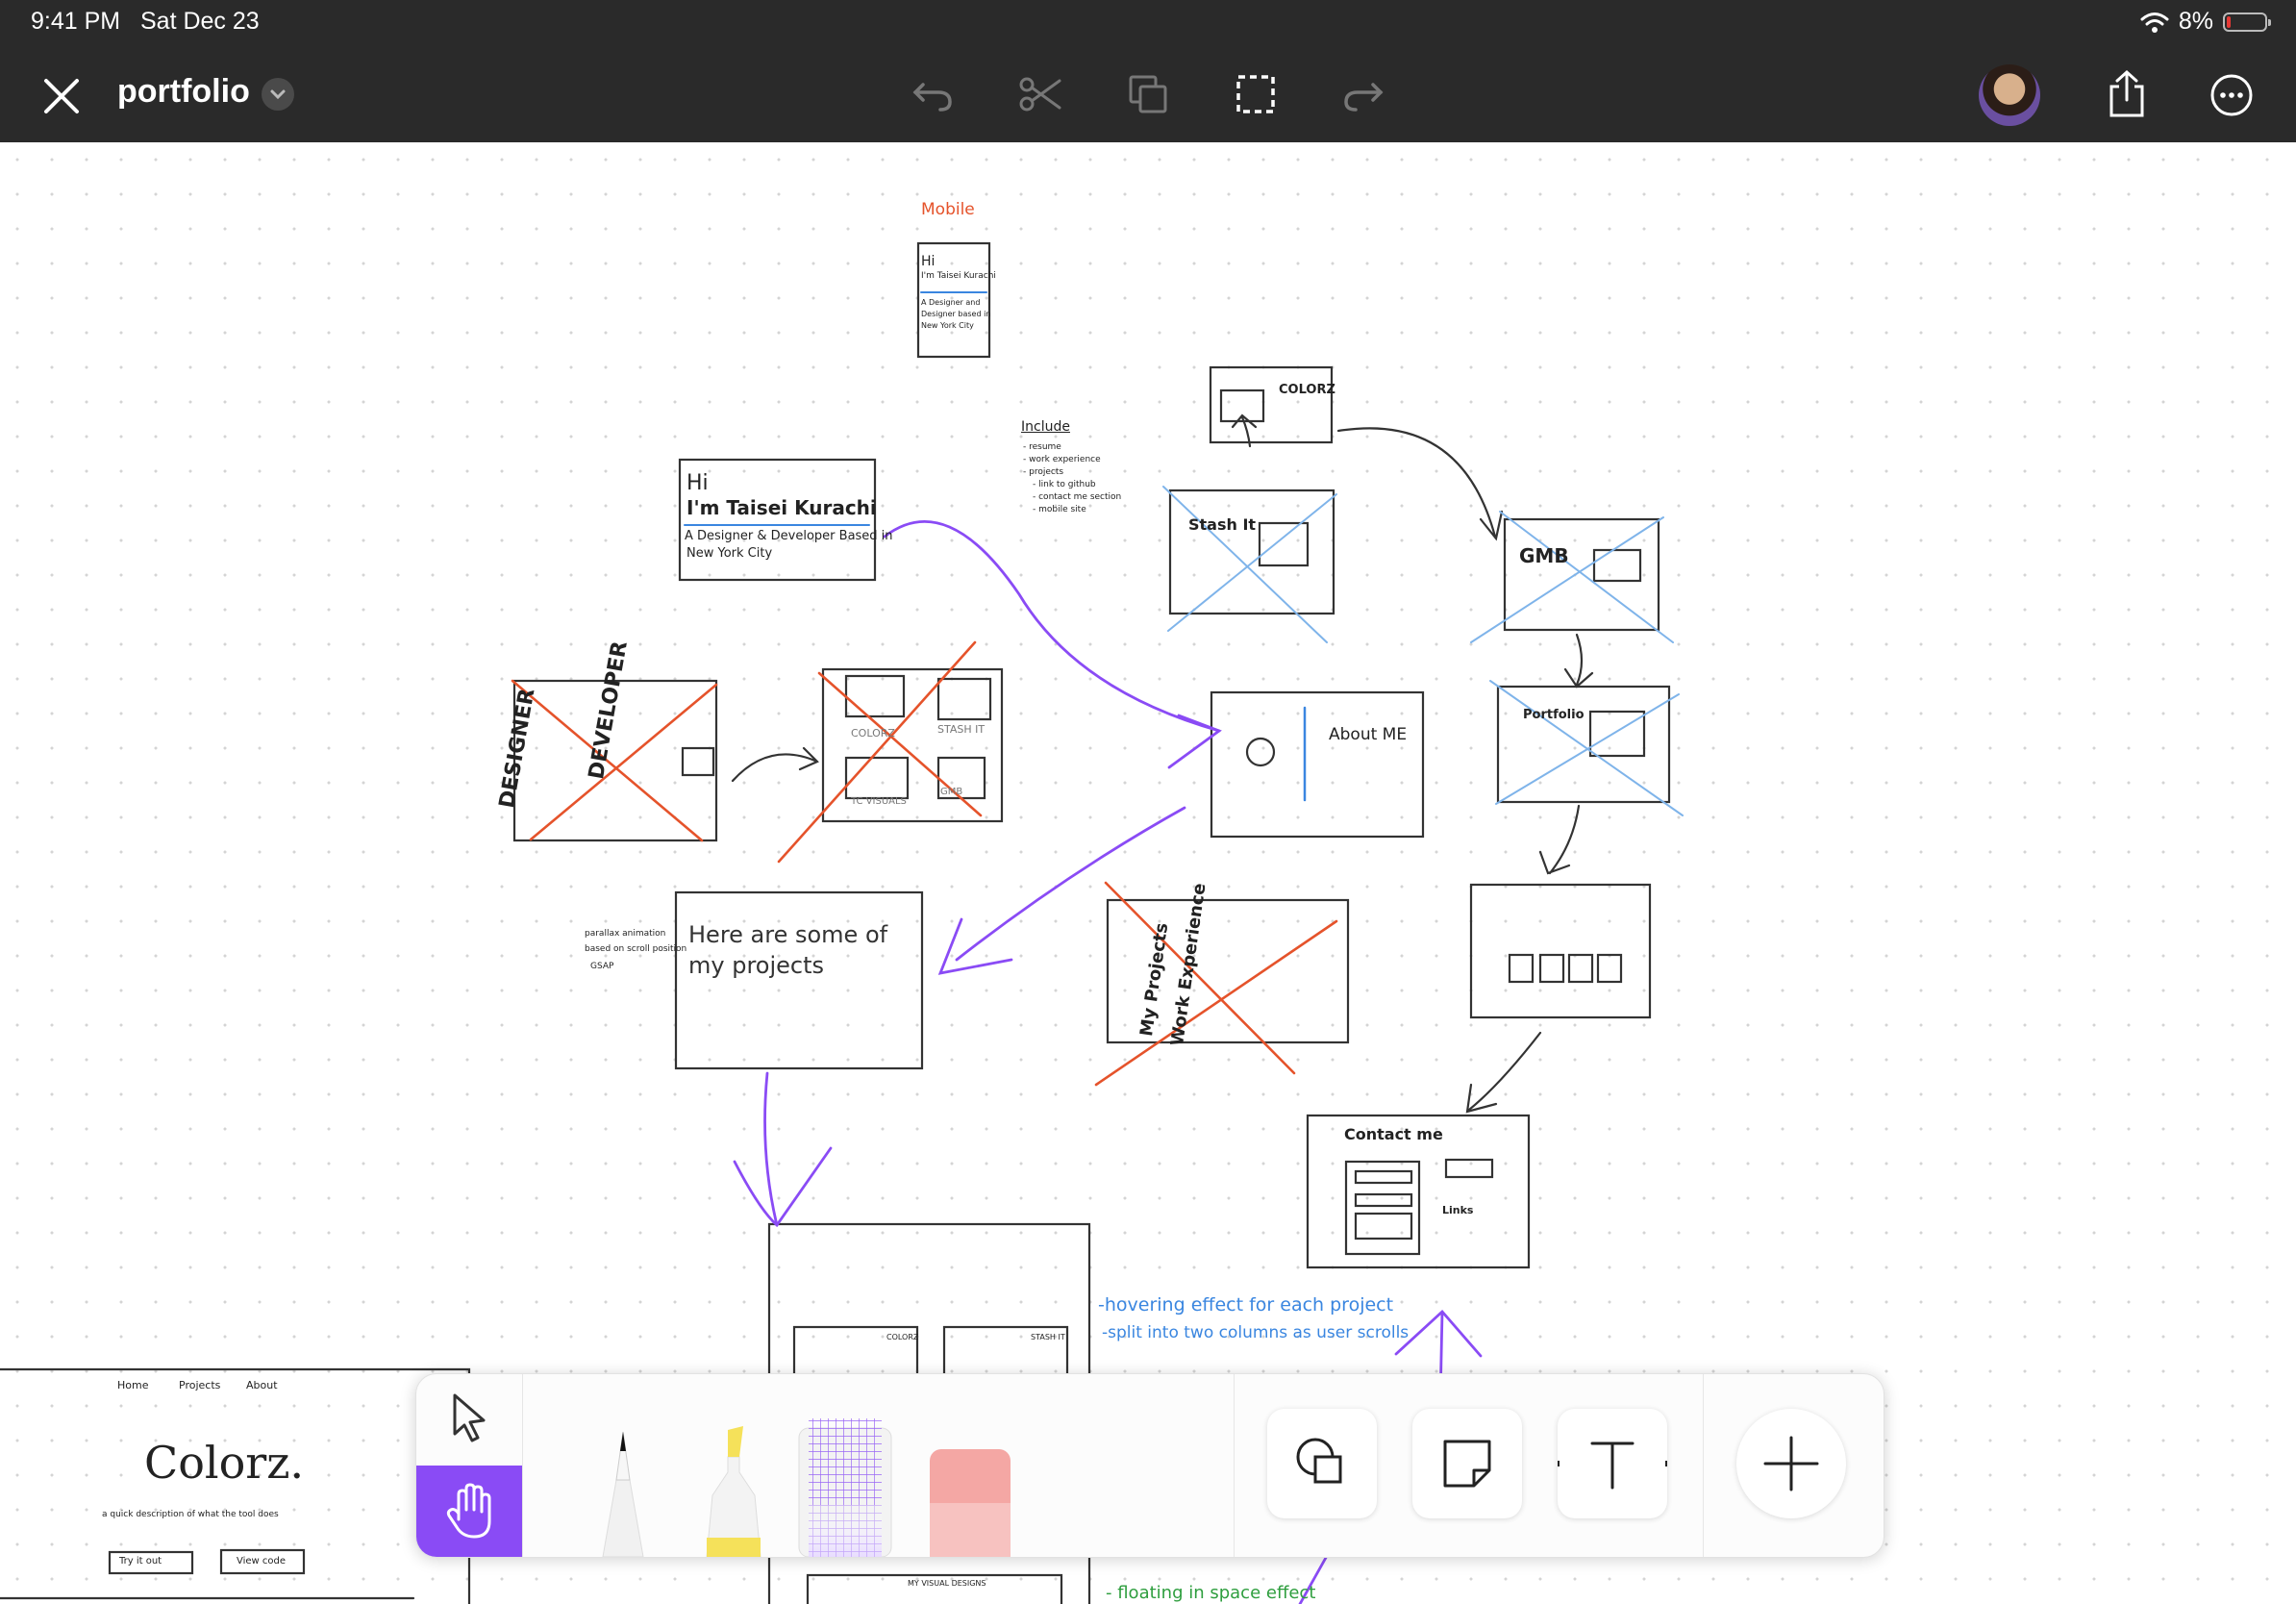 The height and width of the screenshot is (1604, 2296). What do you see at coordinates (756, 965) in the screenshot?
I see `projects-line2: my projects` at bounding box center [756, 965].